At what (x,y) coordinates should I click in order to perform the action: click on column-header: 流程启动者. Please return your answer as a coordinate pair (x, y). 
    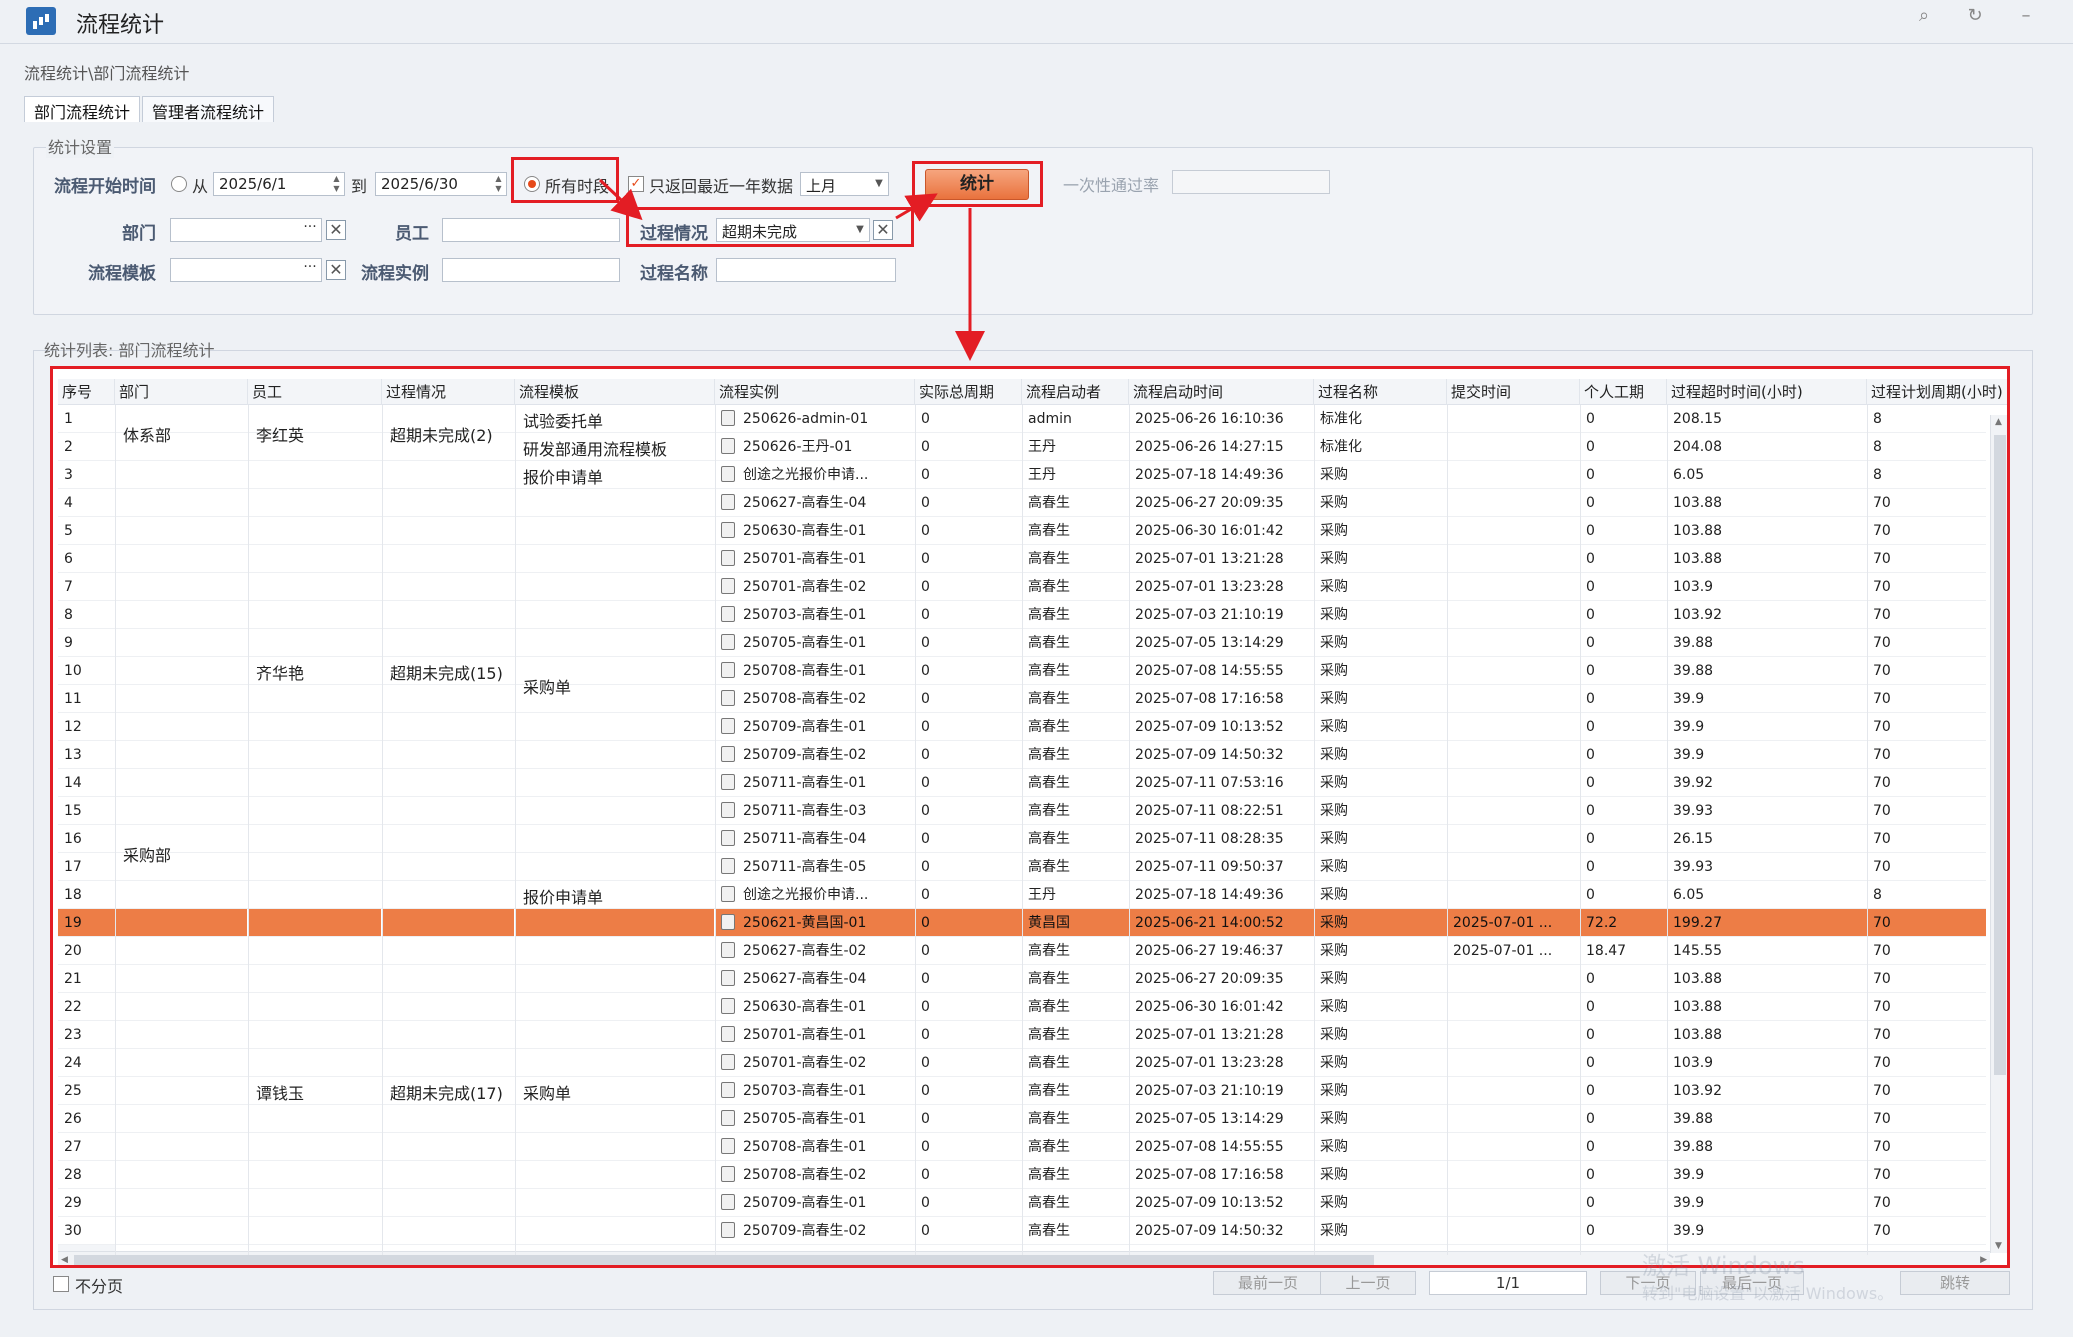
    Looking at the image, I should click on (1075, 392).